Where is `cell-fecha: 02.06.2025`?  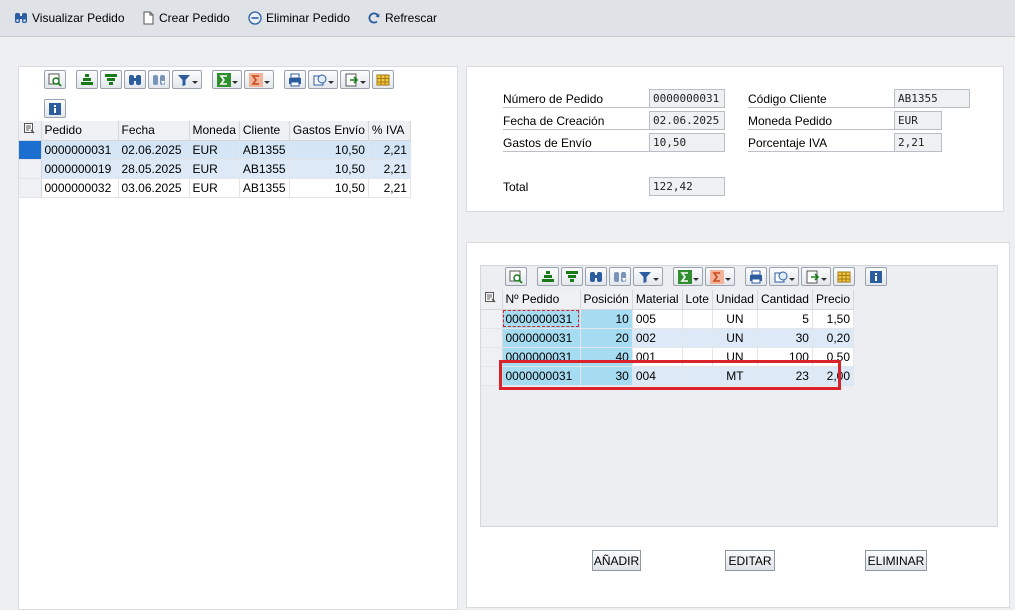 cell-fecha: 02.06.2025 is located at coordinates (154, 150).